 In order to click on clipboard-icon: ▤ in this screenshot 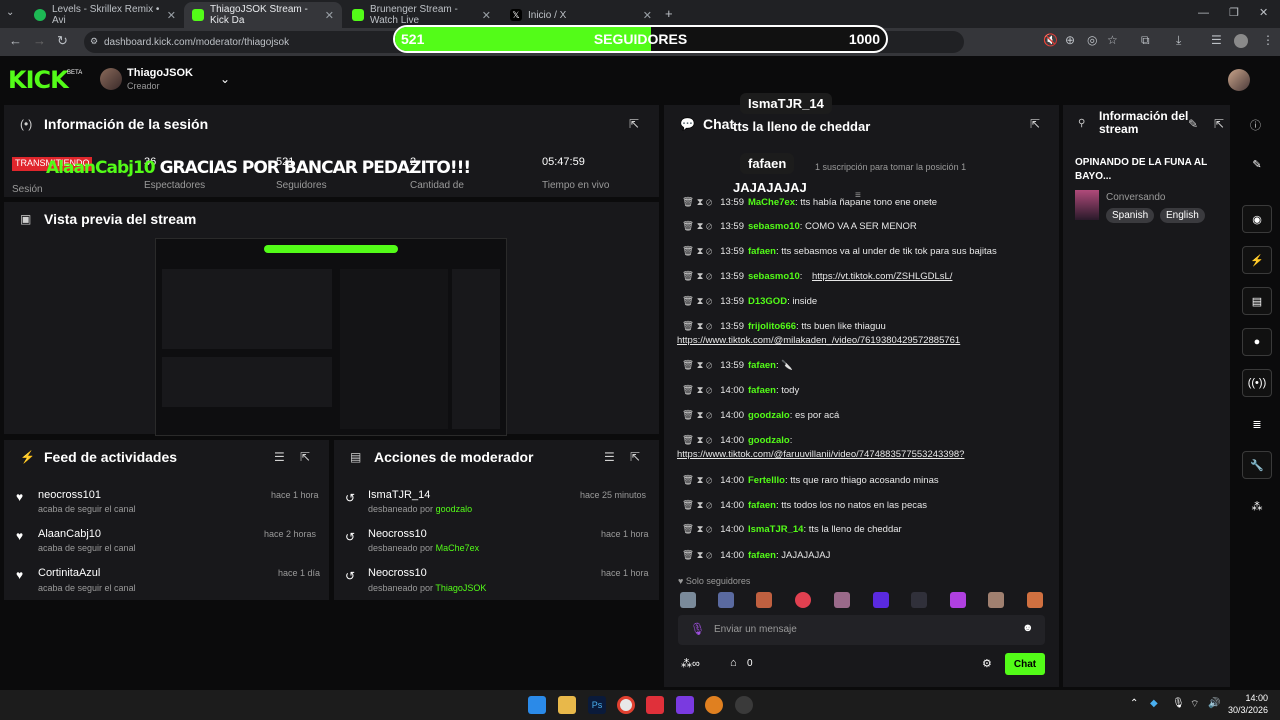, I will do `click(1257, 301)`.